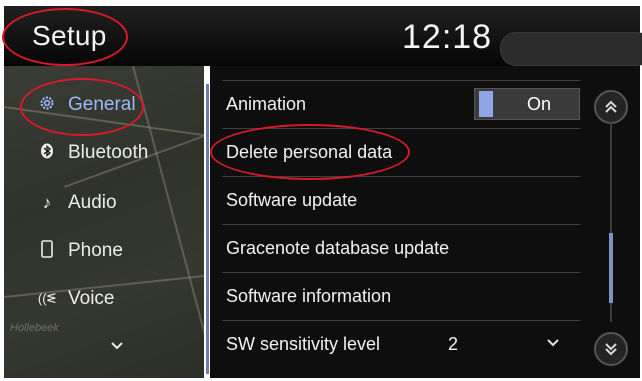 The image size is (642, 381). What do you see at coordinates (47, 202) in the screenshot?
I see `music-note-icon: ♪` at bounding box center [47, 202].